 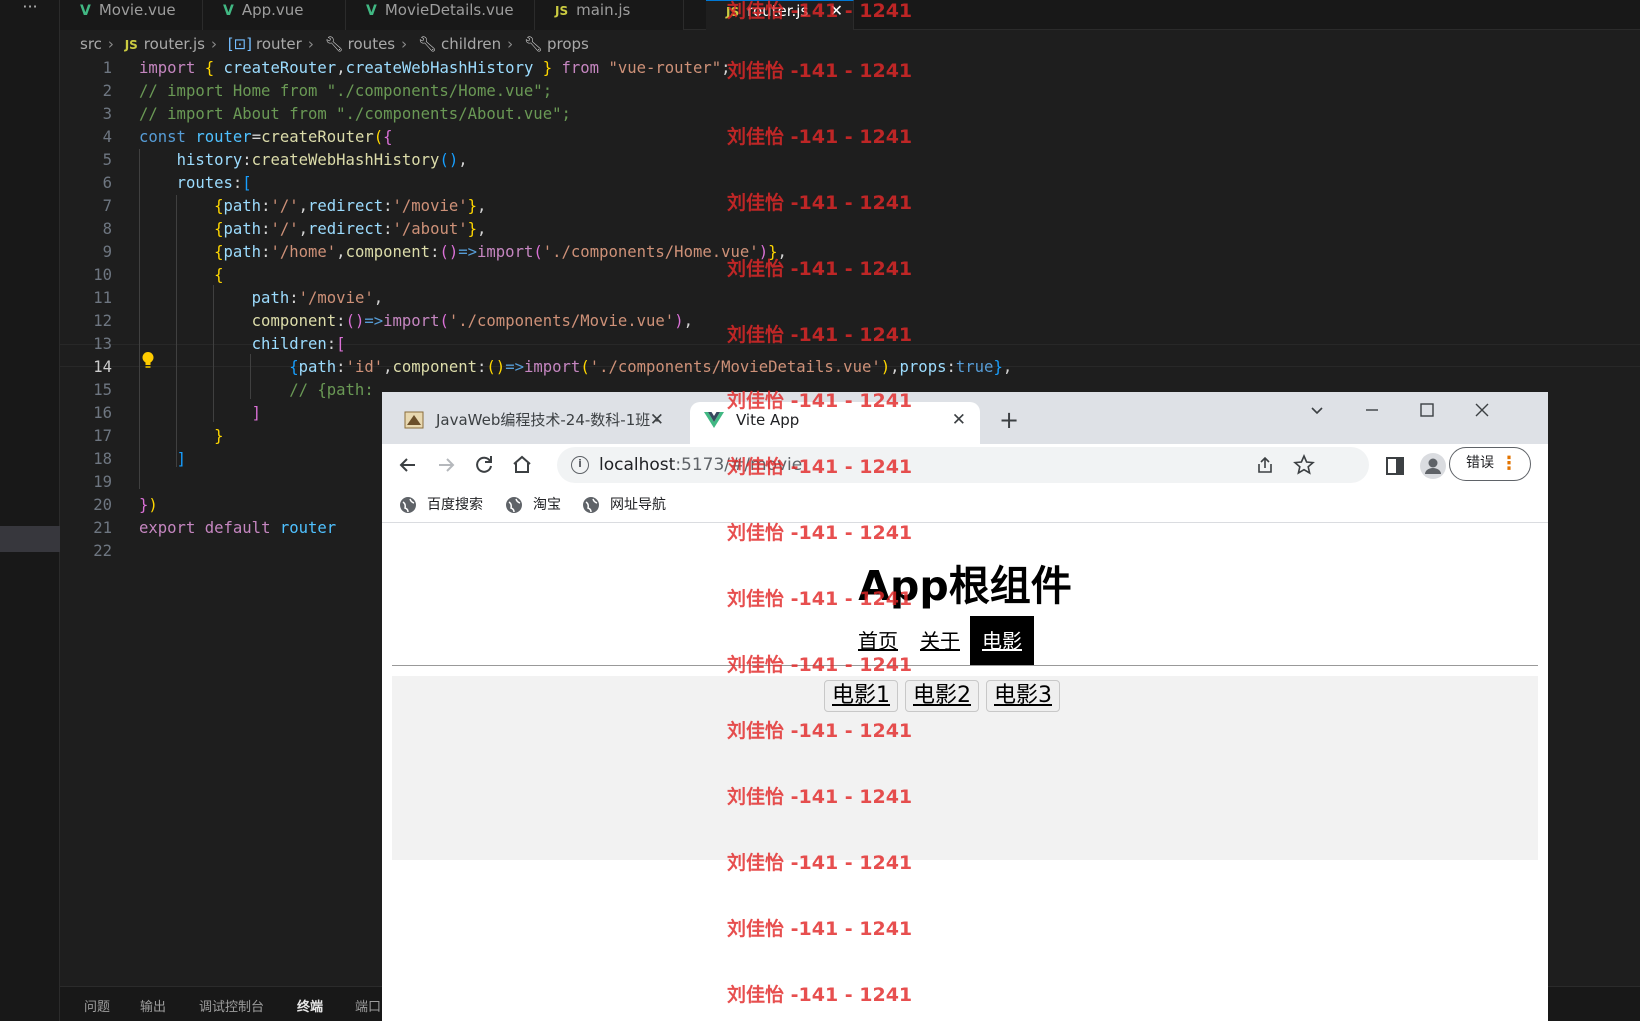 I want to click on breadcrumb-symbol-routes: routes, so click(x=371, y=44).